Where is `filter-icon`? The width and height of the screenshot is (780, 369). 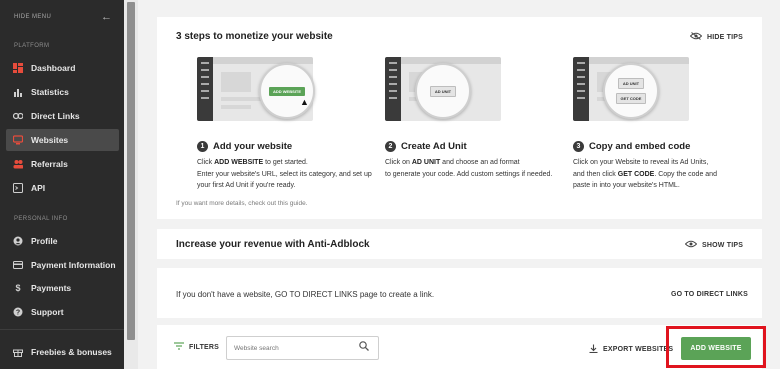 filter-icon is located at coordinates (179, 347).